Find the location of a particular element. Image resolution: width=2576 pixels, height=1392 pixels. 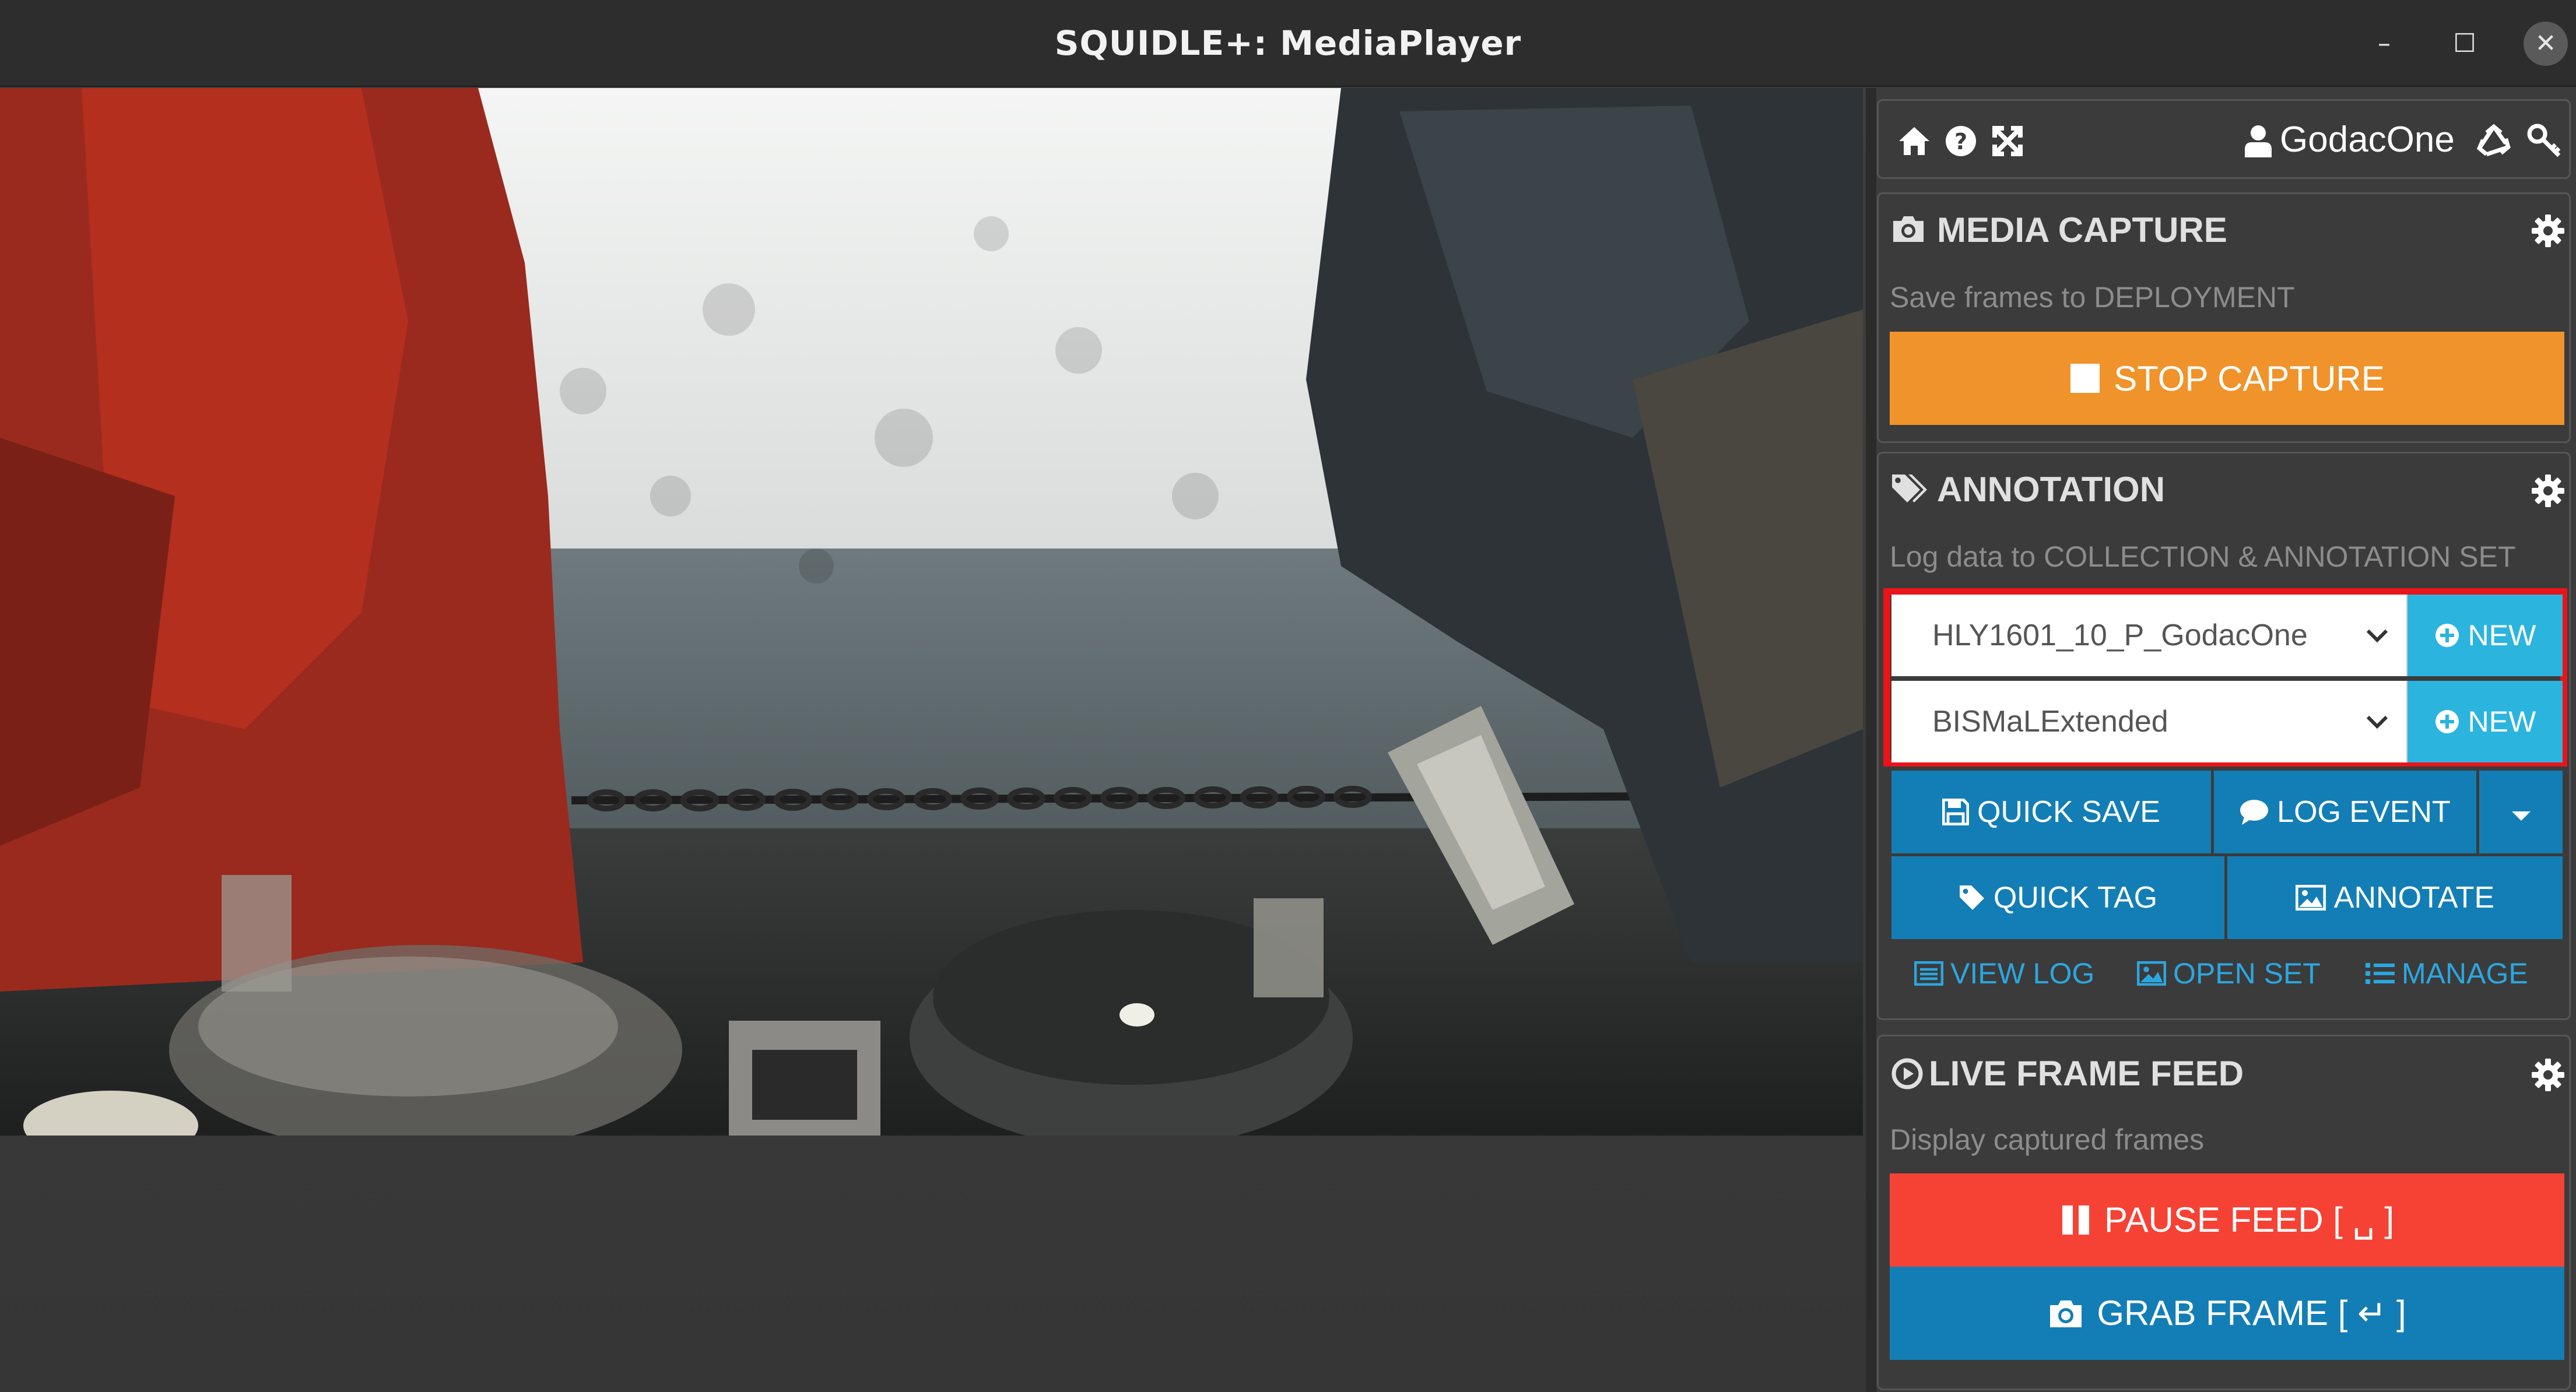

live-frame-feed-subtitle: Display captured frames is located at coordinates (2047, 1139).